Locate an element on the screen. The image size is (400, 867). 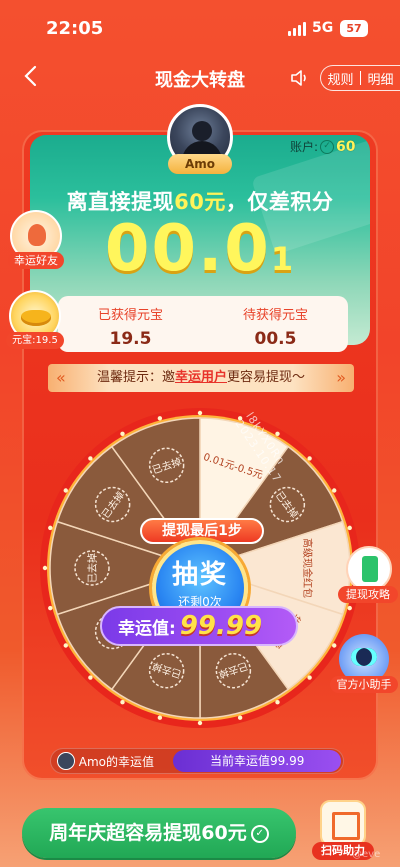
watermark: @eve is located at coordinates (366, 854).